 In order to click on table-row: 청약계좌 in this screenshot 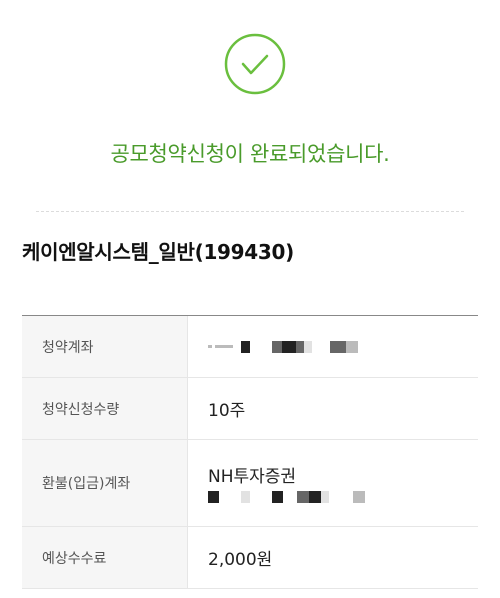, I will do `click(250, 347)`.